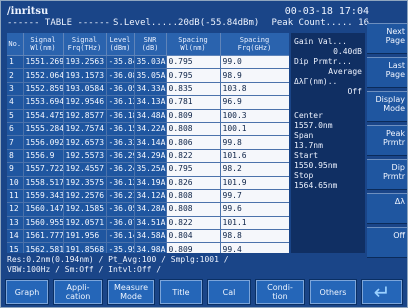 Image resolution: width=408 pixels, height=308 pixels. What do you see at coordinates (148, 129) in the screenshot?
I see `table-row: 61555.284192.7574-36.1534.22A0.808100.1` at bounding box center [148, 129].